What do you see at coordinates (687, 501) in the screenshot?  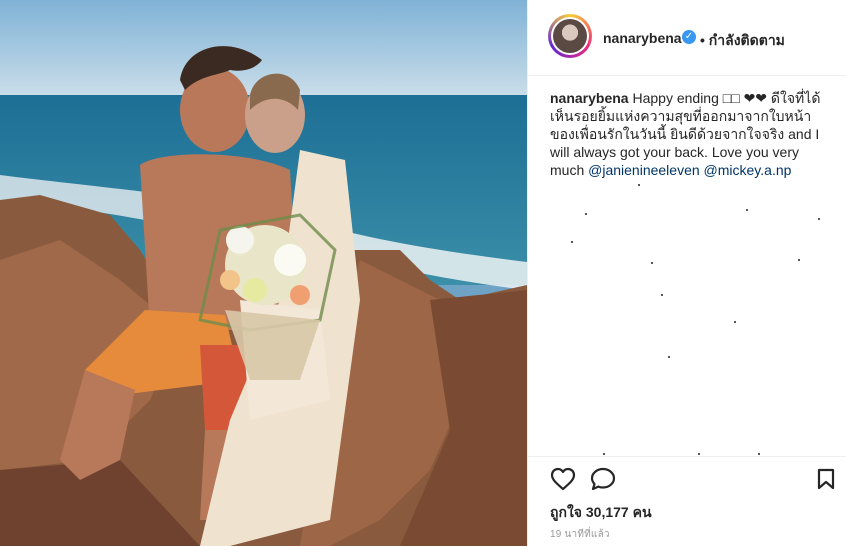 I see `post-actions: ถูกใจ 30,177 คน 19 นาทีที่แล้ว` at bounding box center [687, 501].